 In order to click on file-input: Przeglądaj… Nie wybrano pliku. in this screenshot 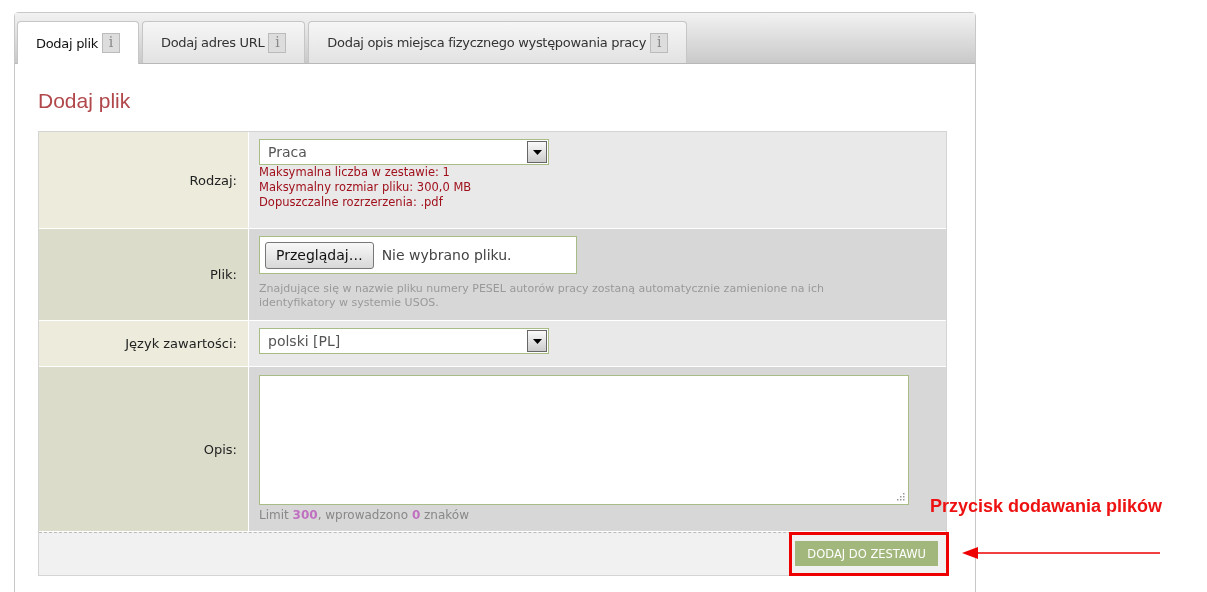, I will do `click(418, 255)`.